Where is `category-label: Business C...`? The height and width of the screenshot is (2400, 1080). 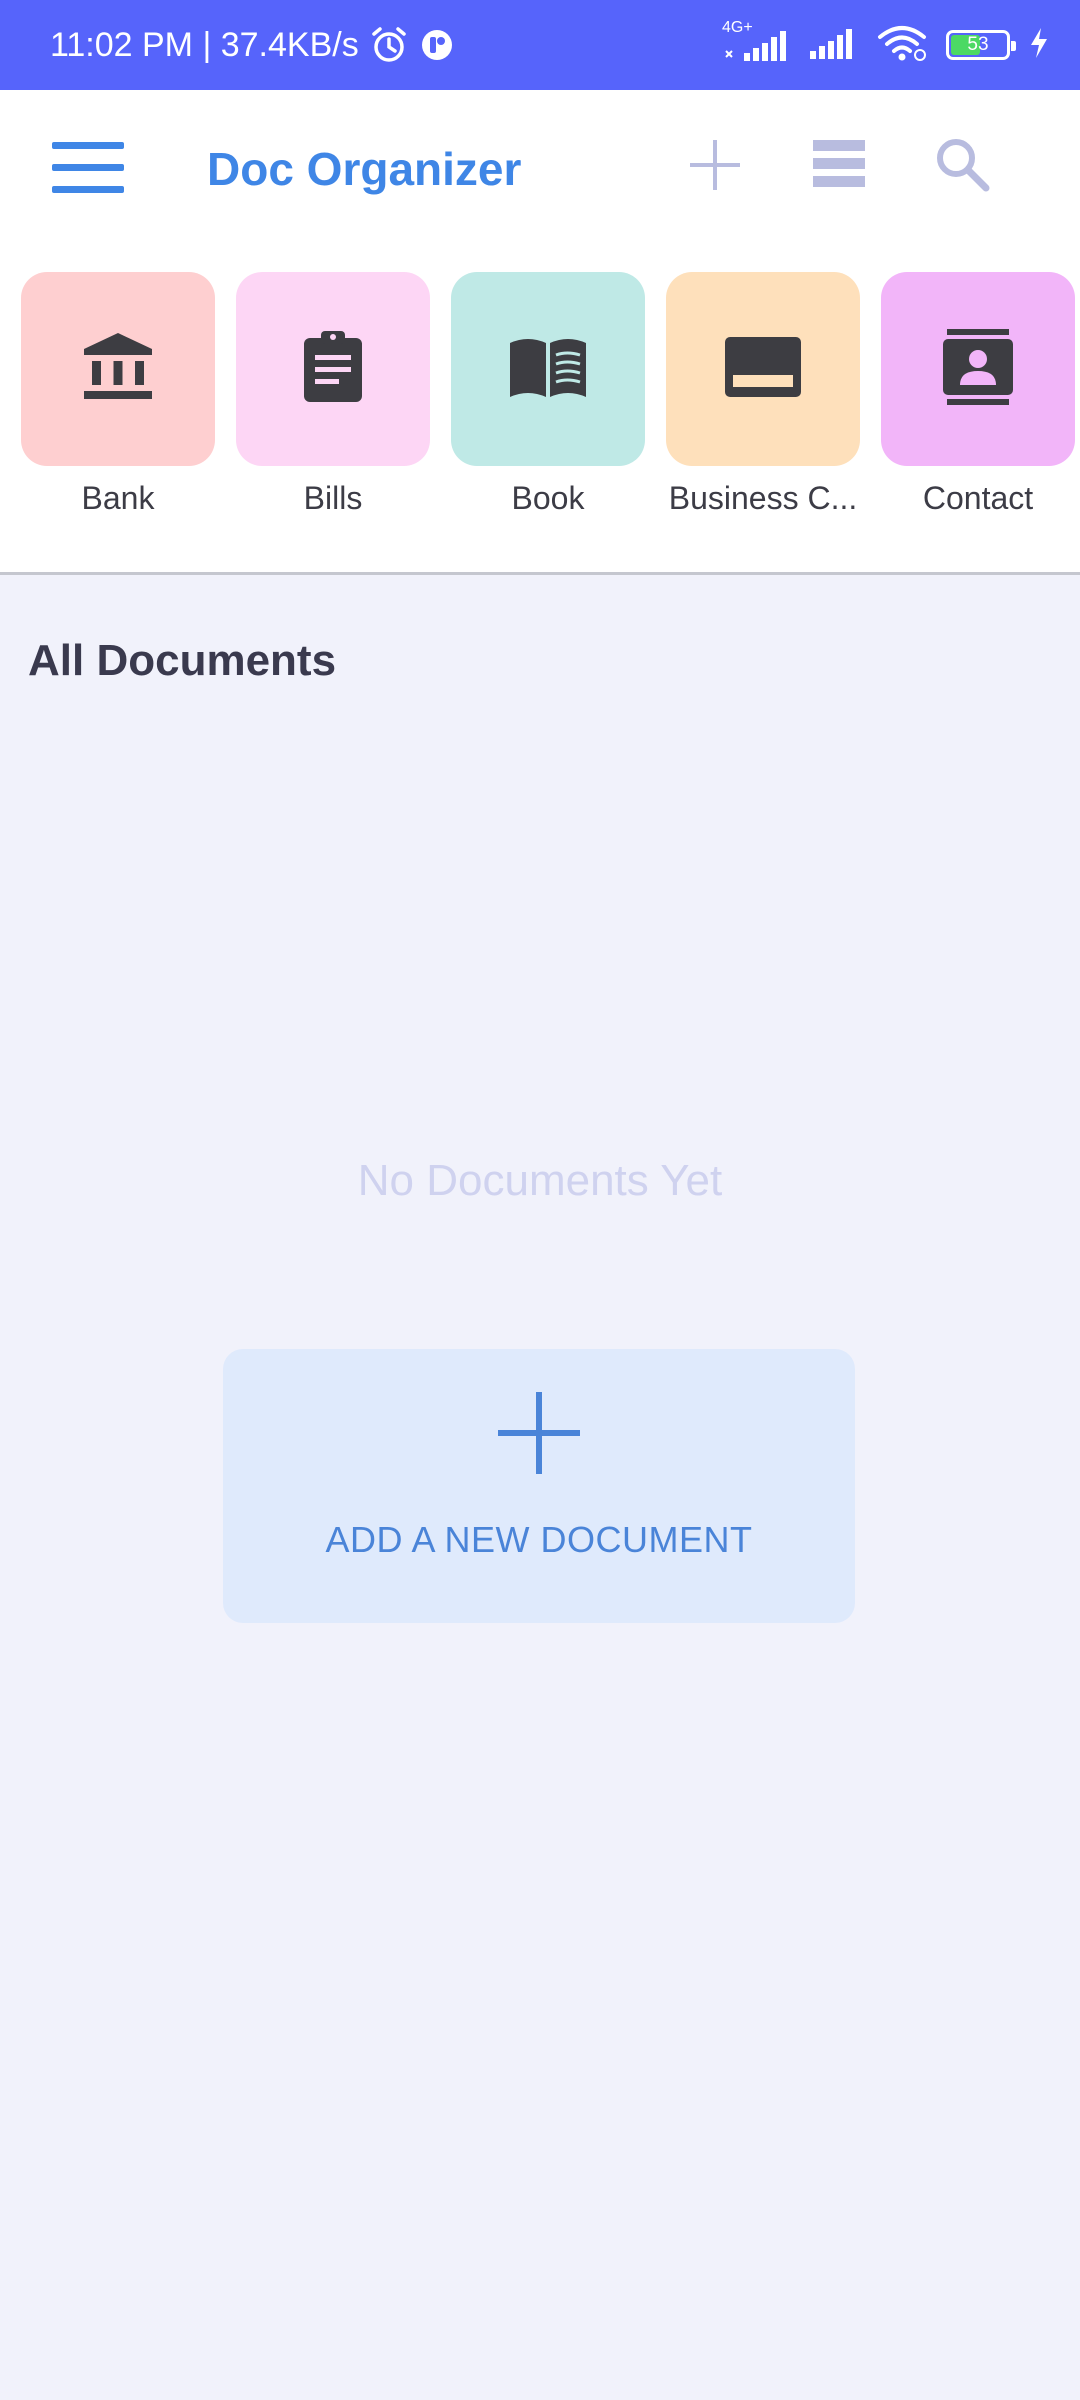 category-label: Business C... is located at coordinates (763, 498).